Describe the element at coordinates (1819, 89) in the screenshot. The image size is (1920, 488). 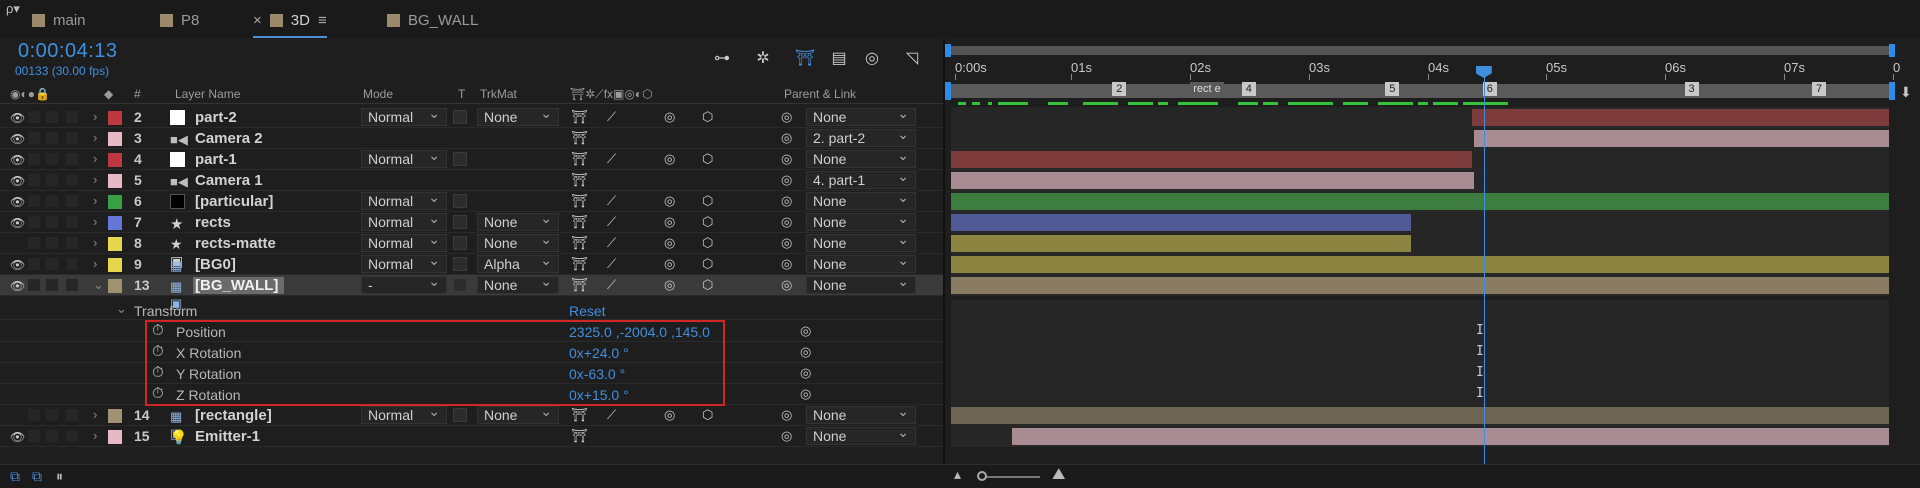
I see `comp-marker: 7` at that location.